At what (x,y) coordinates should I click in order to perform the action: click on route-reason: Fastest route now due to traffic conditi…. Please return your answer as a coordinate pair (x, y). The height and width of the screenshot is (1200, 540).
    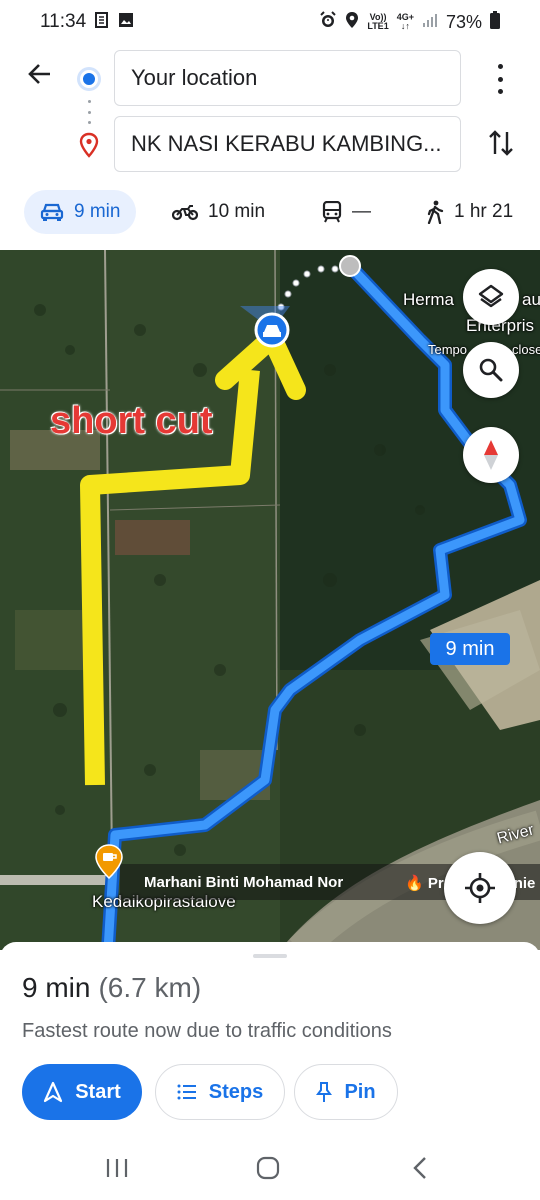
    Looking at the image, I should click on (207, 1031).